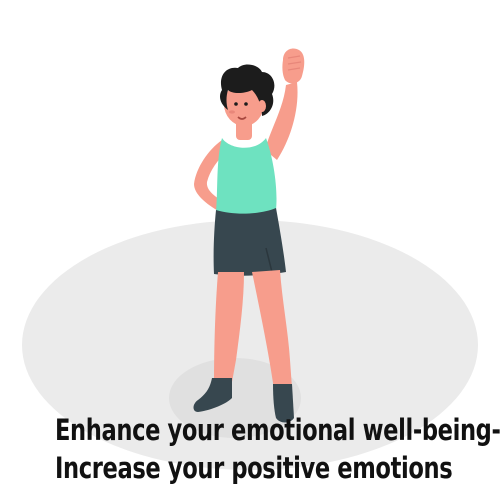  What do you see at coordinates (246, 177) in the screenshot?
I see `tank-top` at bounding box center [246, 177].